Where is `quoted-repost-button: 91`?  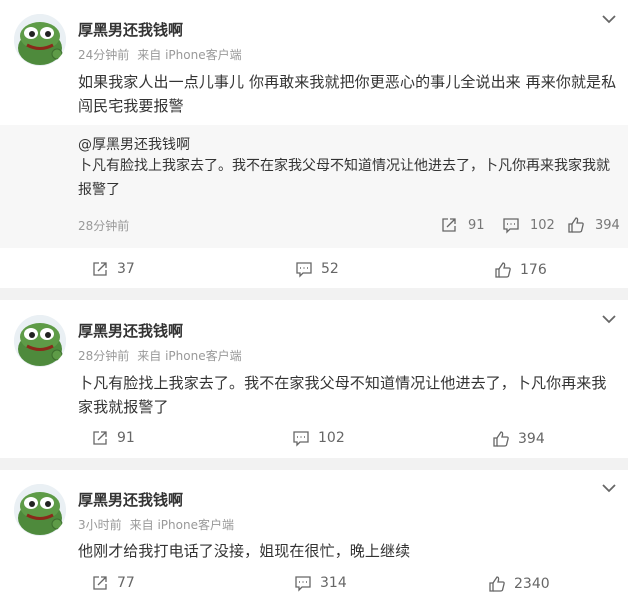
quoted-repost-button: 91 is located at coordinates (462, 225).